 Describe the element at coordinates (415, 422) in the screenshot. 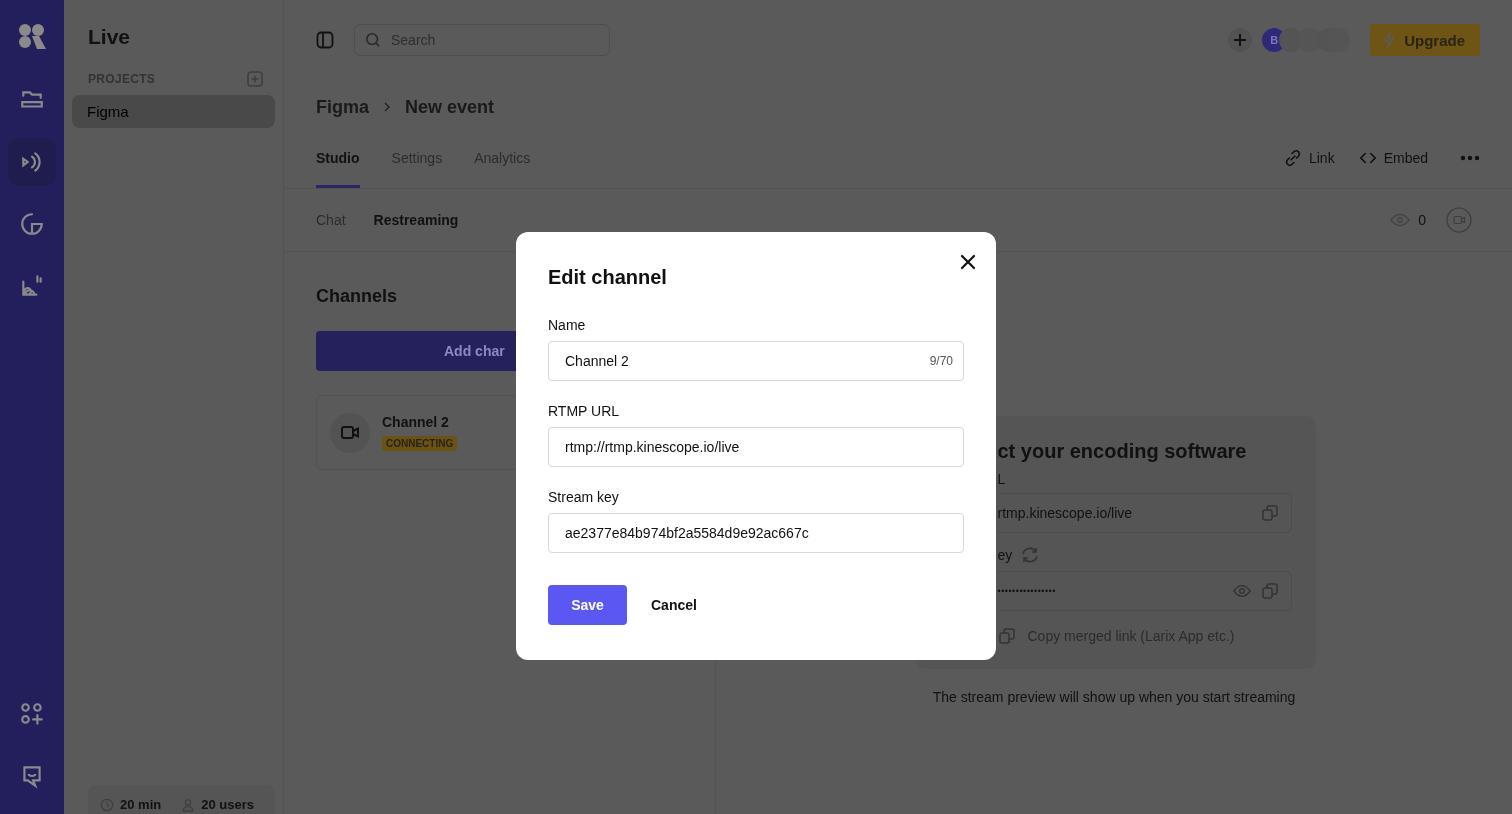

I see `channel-name: Channel 2` at that location.